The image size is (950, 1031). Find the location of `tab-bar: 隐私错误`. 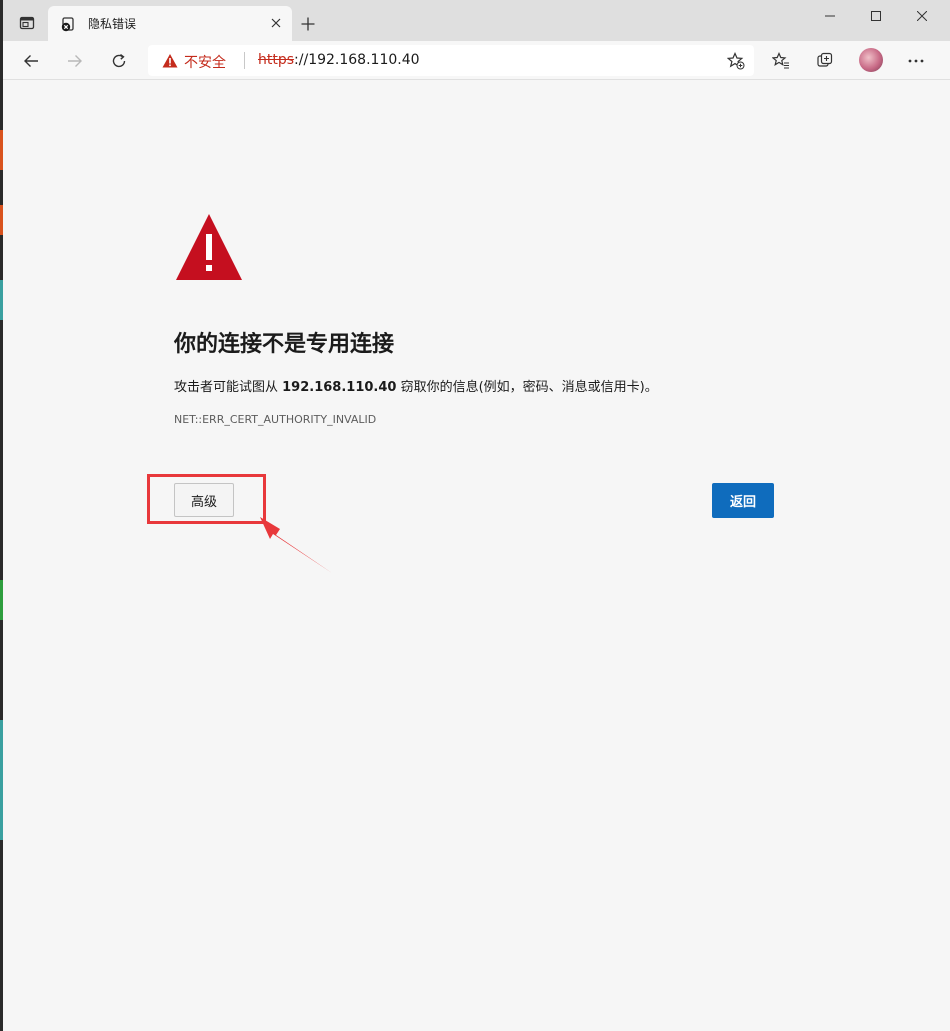

tab-bar: 隐私错误 is located at coordinates (476, 20).